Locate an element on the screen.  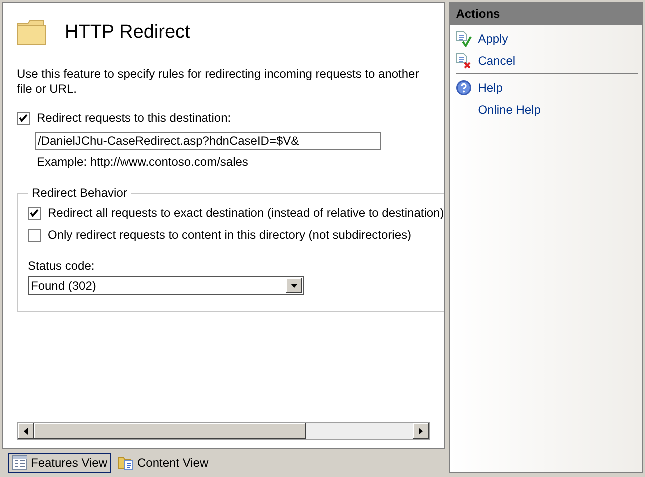
folder-icon is located at coordinates (32, 33).